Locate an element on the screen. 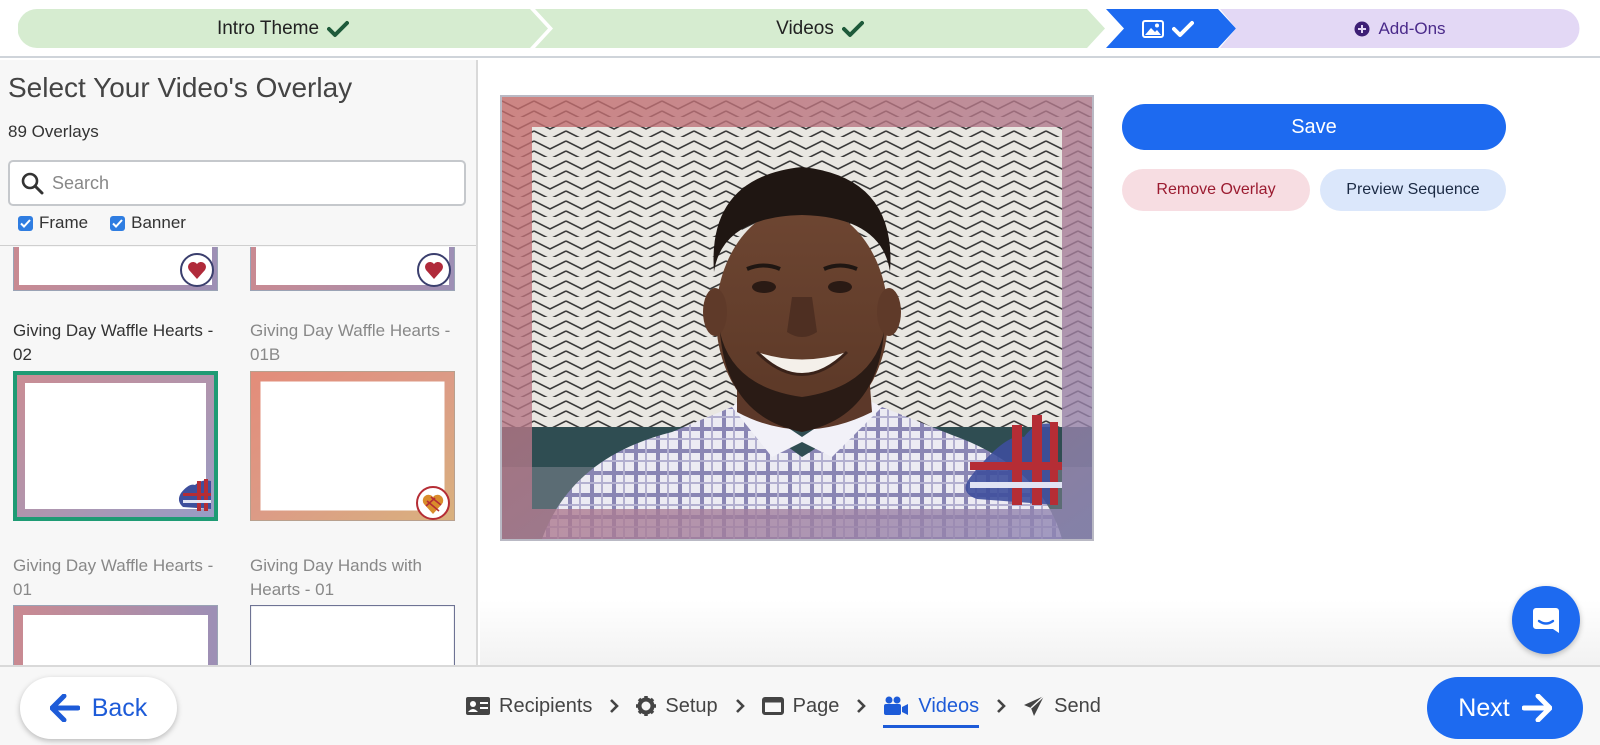 This screenshot has height=745, width=1600. next-button: Next is located at coordinates (1505, 708).